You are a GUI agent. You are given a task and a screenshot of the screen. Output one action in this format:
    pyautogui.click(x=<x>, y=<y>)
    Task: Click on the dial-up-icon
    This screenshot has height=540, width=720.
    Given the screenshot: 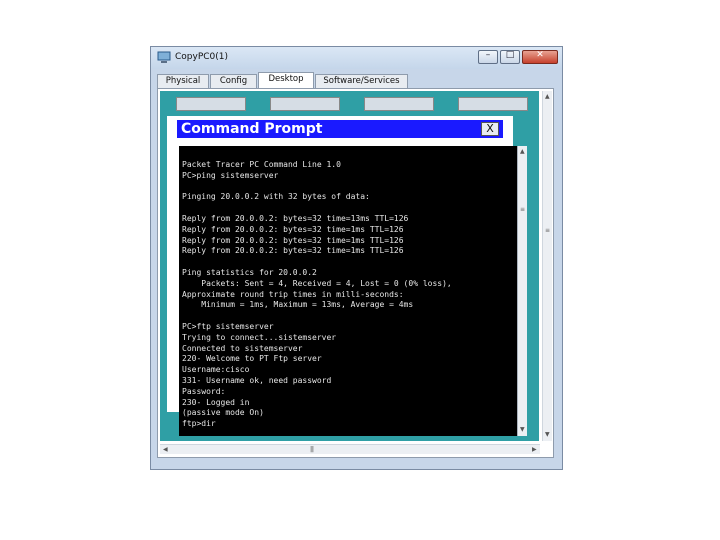 What is the action you would take?
    pyautogui.click(x=305, y=104)
    